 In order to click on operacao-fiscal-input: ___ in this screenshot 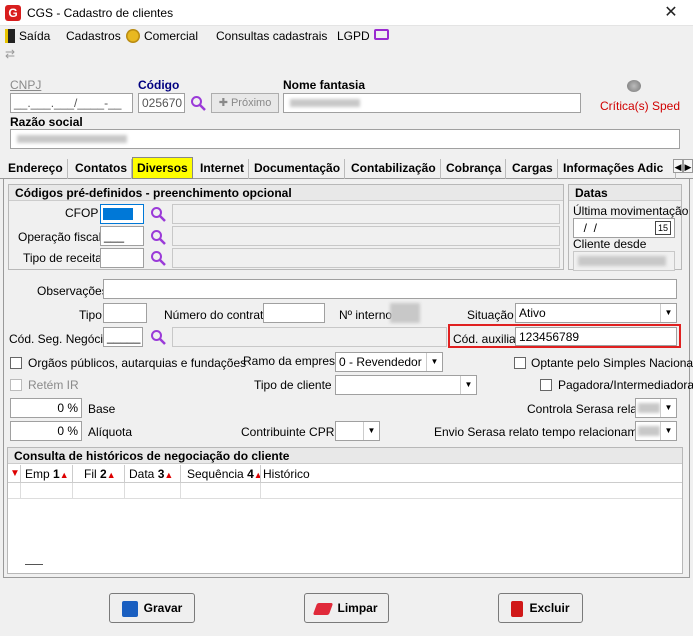, I will do `click(122, 236)`.